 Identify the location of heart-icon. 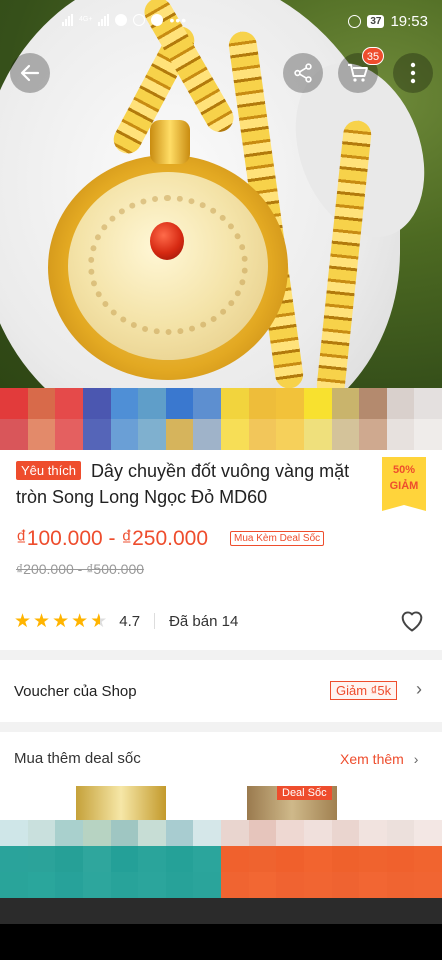
(412, 621).